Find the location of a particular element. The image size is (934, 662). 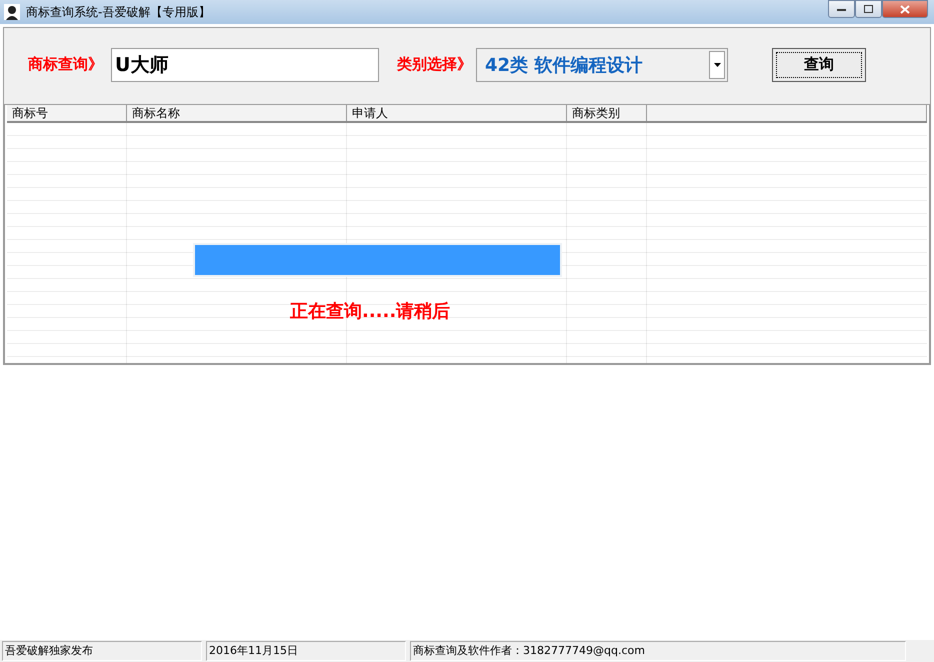

status-panel: 商标查询及软件作者：3182777749@qq.com is located at coordinates (658, 651).